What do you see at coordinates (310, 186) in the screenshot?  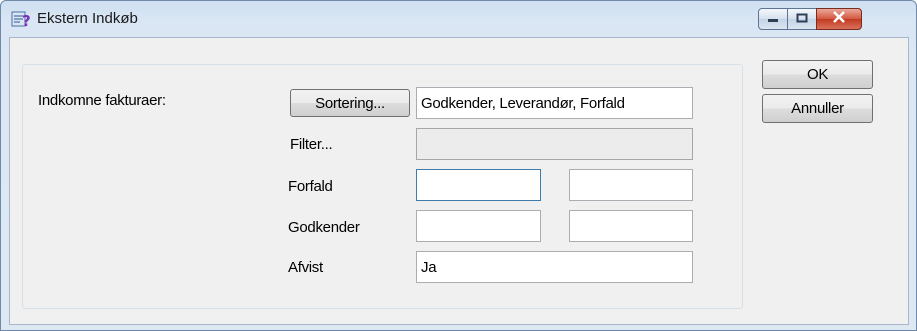 I see `due-date-label: Forfald` at bounding box center [310, 186].